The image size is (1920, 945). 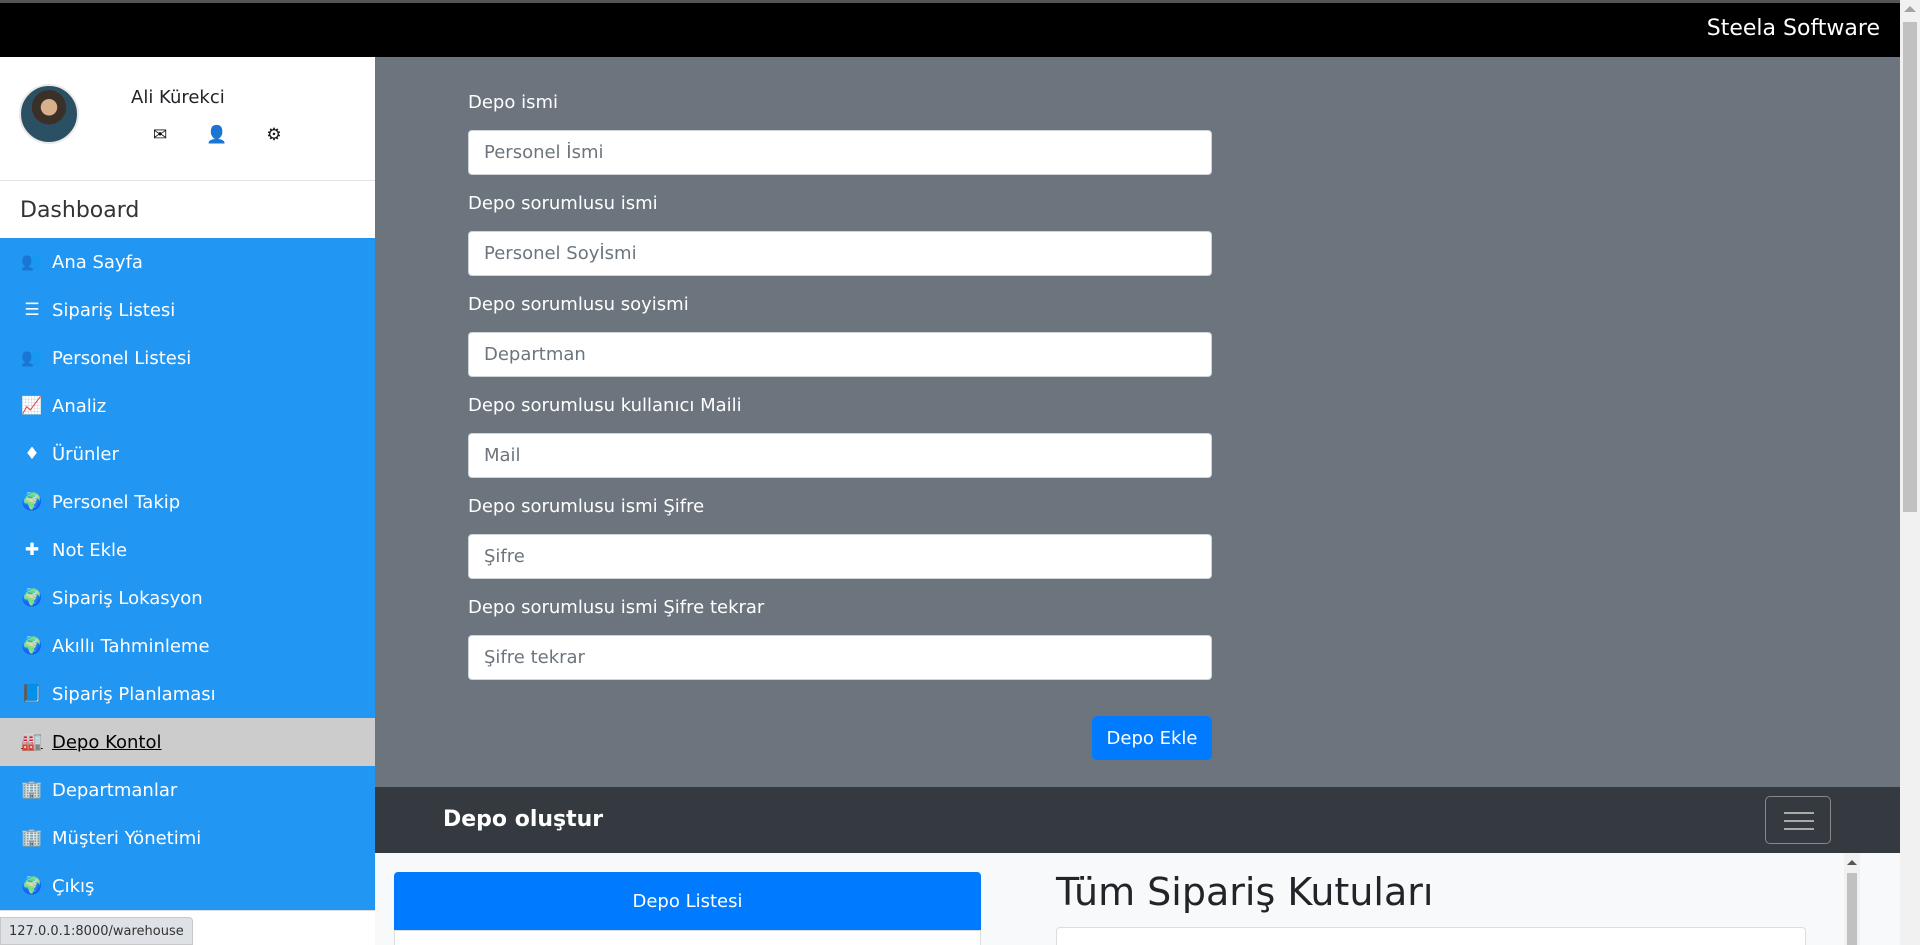 What do you see at coordinates (134, 694) in the screenshot?
I see `sidebar-item-label: Sipariş Planlaması` at bounding box center [134, 694].